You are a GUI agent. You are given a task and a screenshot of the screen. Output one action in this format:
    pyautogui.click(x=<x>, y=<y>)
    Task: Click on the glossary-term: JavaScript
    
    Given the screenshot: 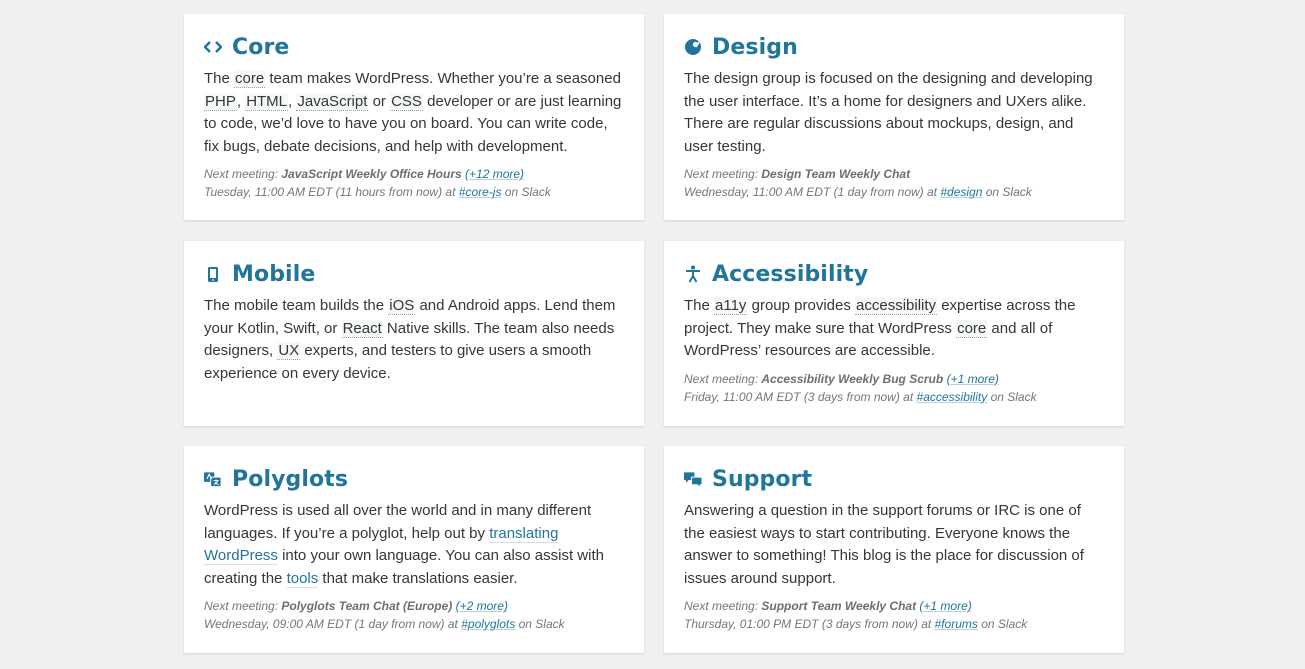 What is the action you would take?
    pyautogui.click(x=332, y=101)
    